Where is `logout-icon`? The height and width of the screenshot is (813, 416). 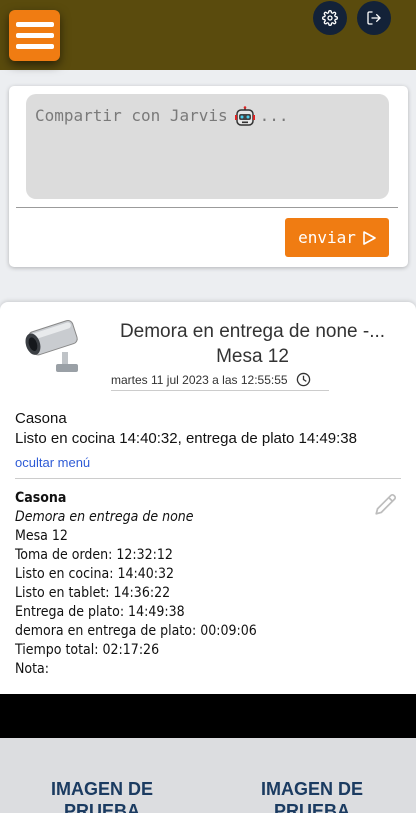
logout-icon is located at coordinates (374, 18).